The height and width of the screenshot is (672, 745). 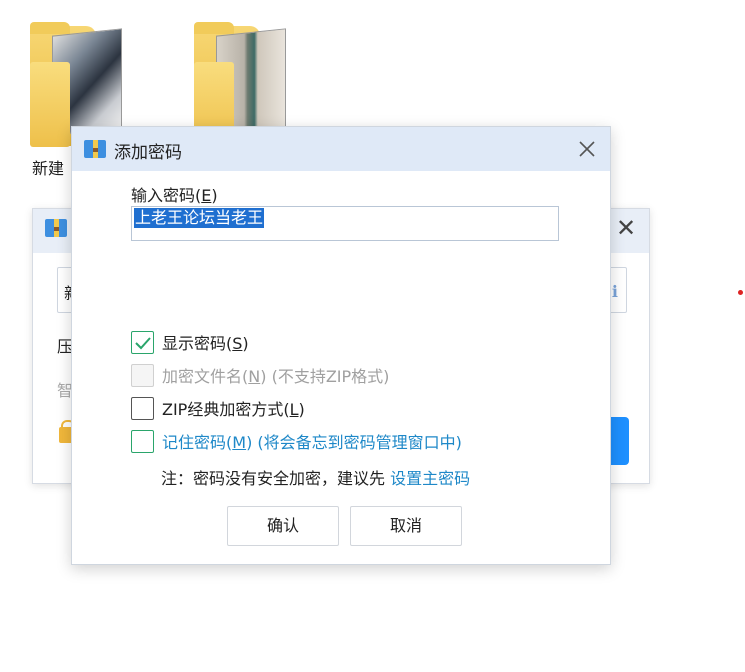 What do you see at coordinates (199, 218) in the screenshot?
I see `password-value: 上老王论坛当老王` at bounding box center [199, 218].